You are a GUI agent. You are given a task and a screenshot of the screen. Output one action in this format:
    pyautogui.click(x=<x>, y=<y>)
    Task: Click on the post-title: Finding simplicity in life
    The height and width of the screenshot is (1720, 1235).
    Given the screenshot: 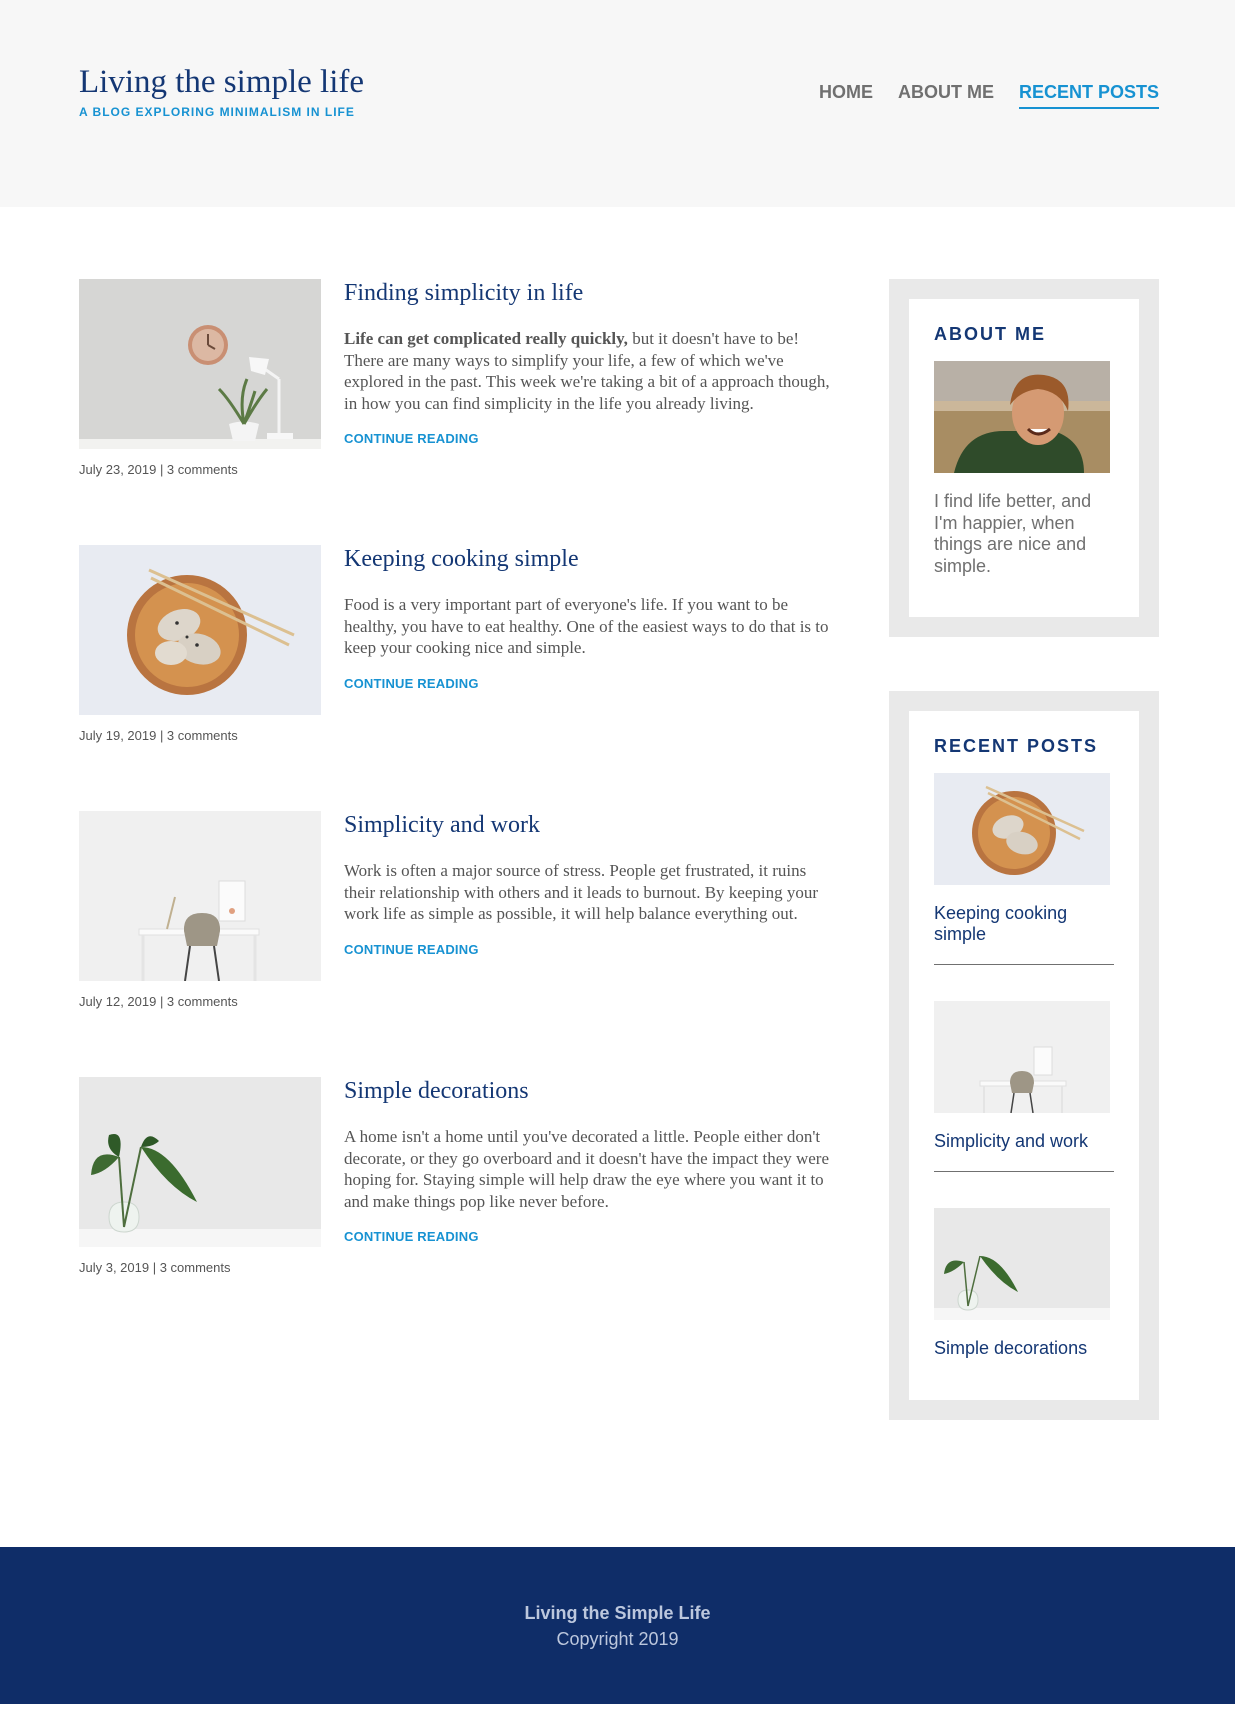 What is the action you would take?
    pyautogui.click(x=591, y=293)
    